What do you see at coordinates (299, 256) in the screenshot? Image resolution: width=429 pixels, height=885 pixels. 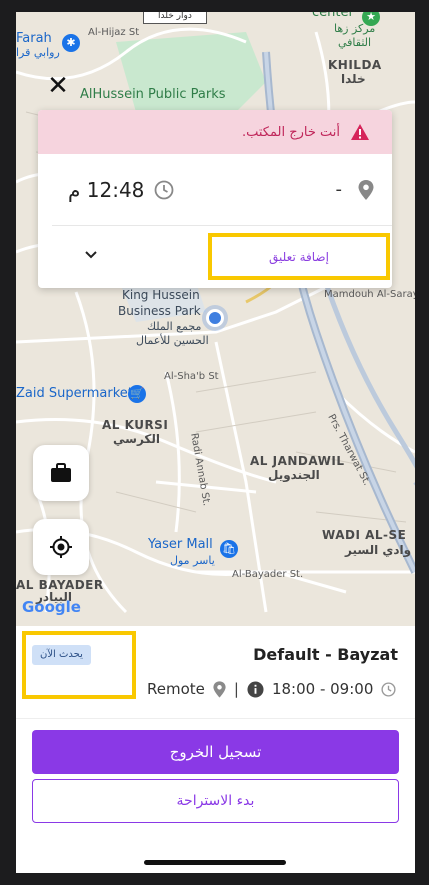 I see `add-comment-button: إضافة تعليق` at bounding box center [299, 256].